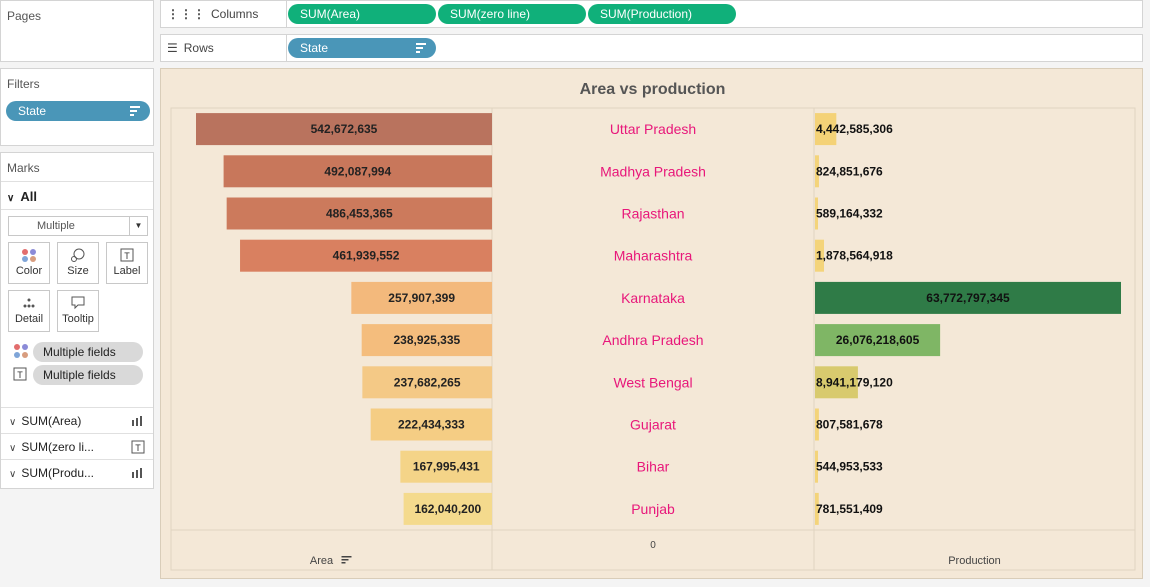 This screenshot has height=587, width=1150. I want to click on detail-label: Detail, so click(29, 319).